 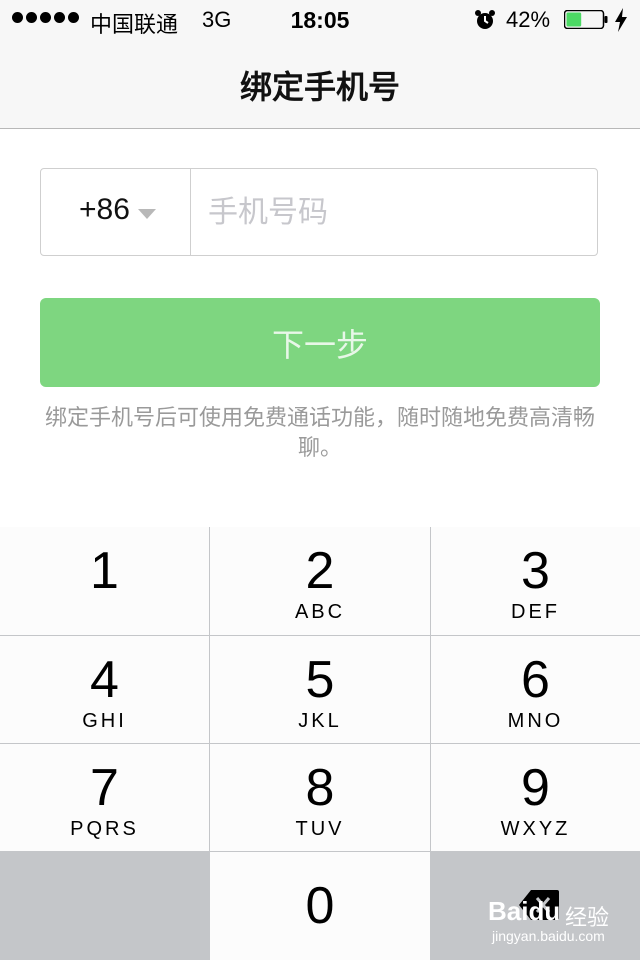 I want to click on key-9: 9 WXYZ, so click(x=535, y=797).